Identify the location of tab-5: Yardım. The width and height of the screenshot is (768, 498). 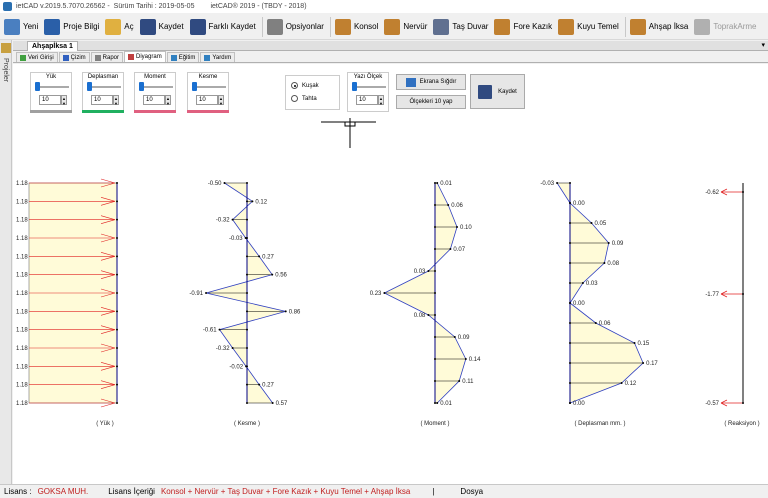
(218, 57).